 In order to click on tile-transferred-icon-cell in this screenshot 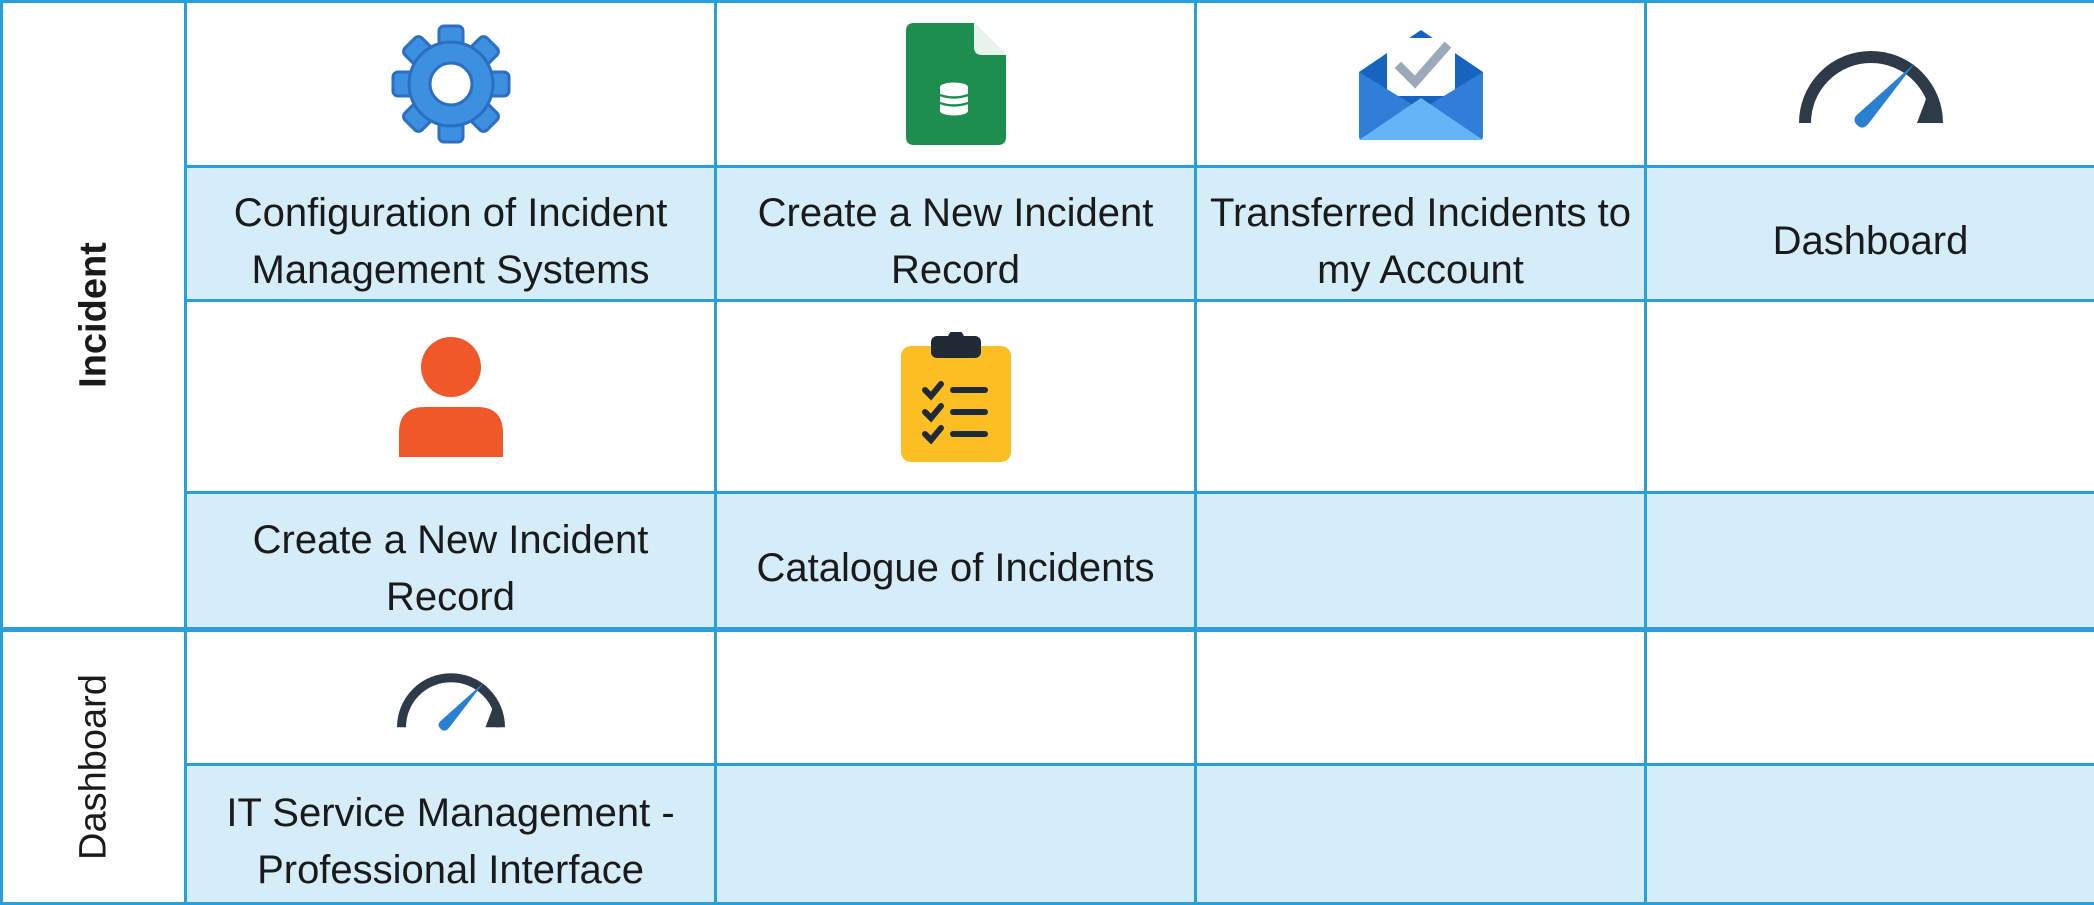, I will do `click(1421, 84)`.